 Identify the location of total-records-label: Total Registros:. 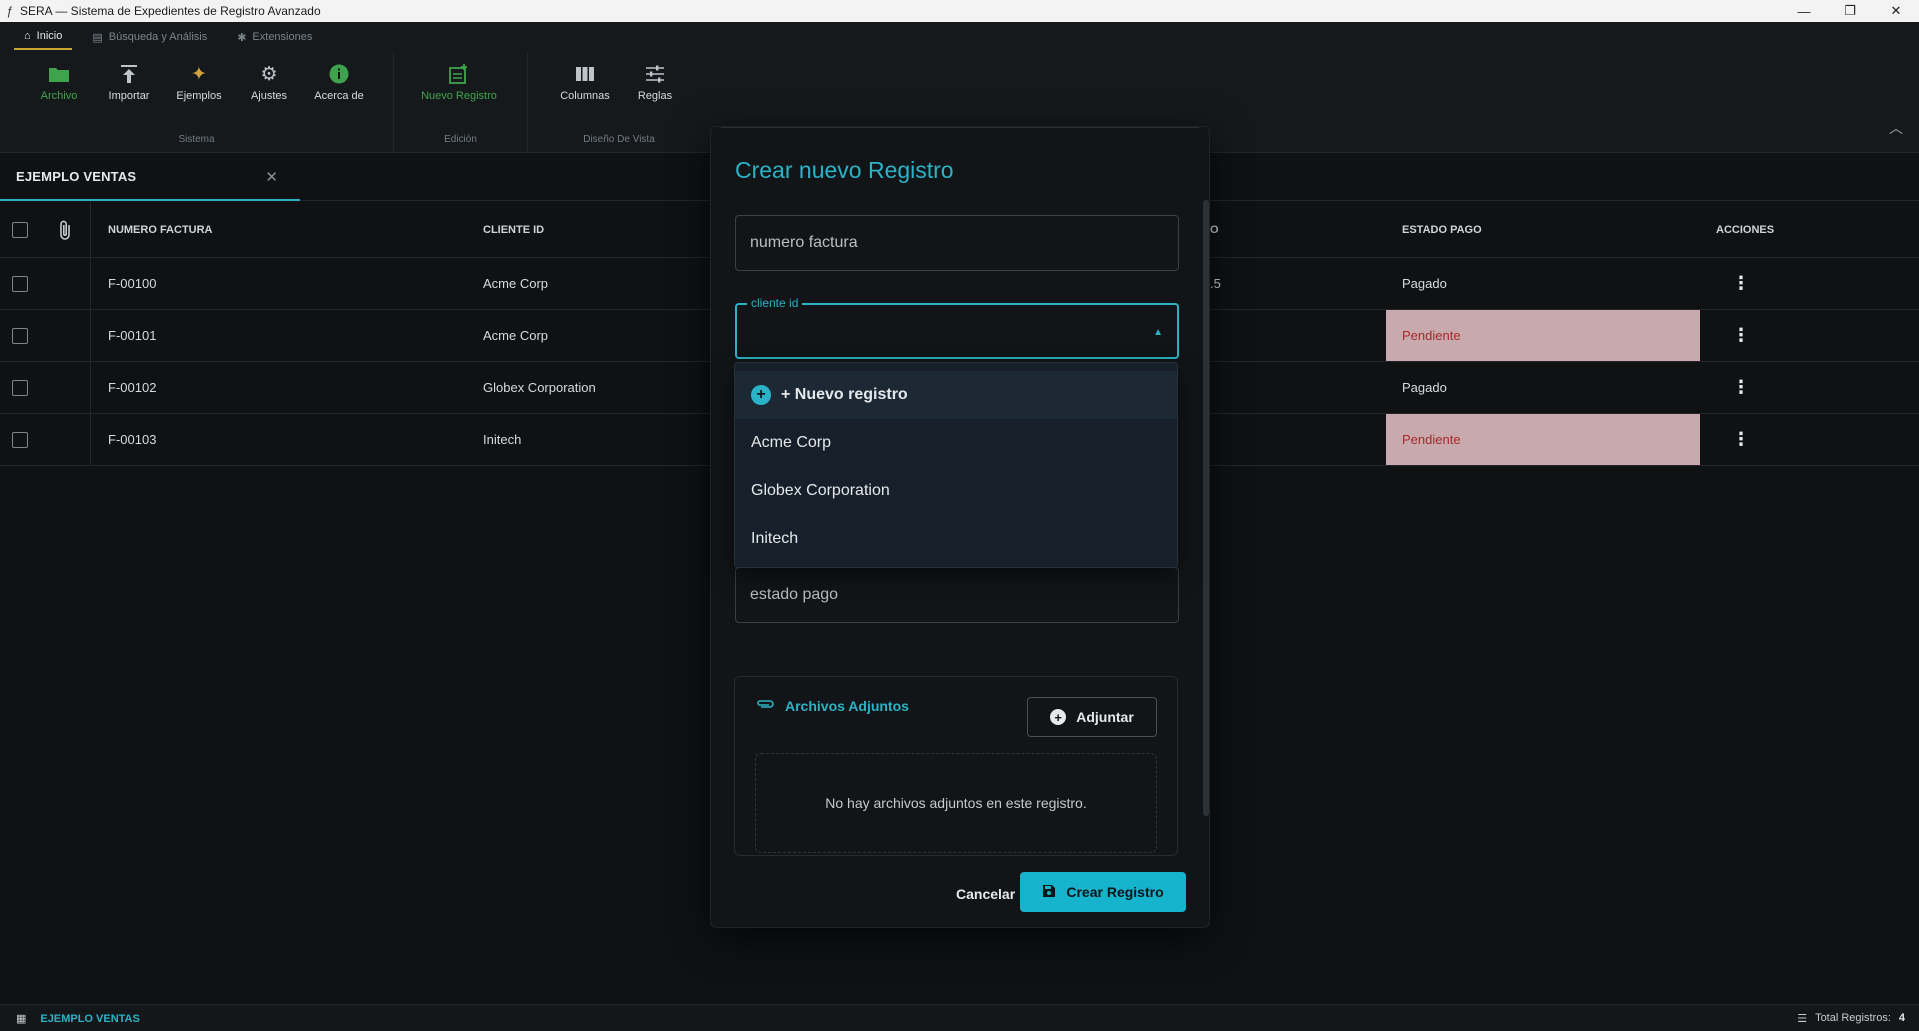
(1853, 1018).